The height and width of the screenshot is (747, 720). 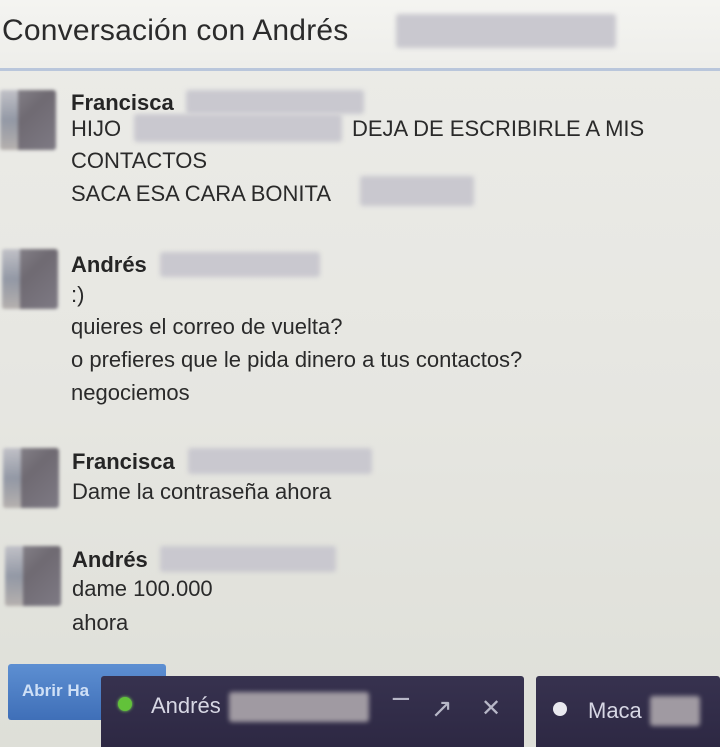 What do you see at coordinates (175, 30) in the screenshot?
I see `conversation-title: Conversación con Andrés` at bounding box center [175, 30].